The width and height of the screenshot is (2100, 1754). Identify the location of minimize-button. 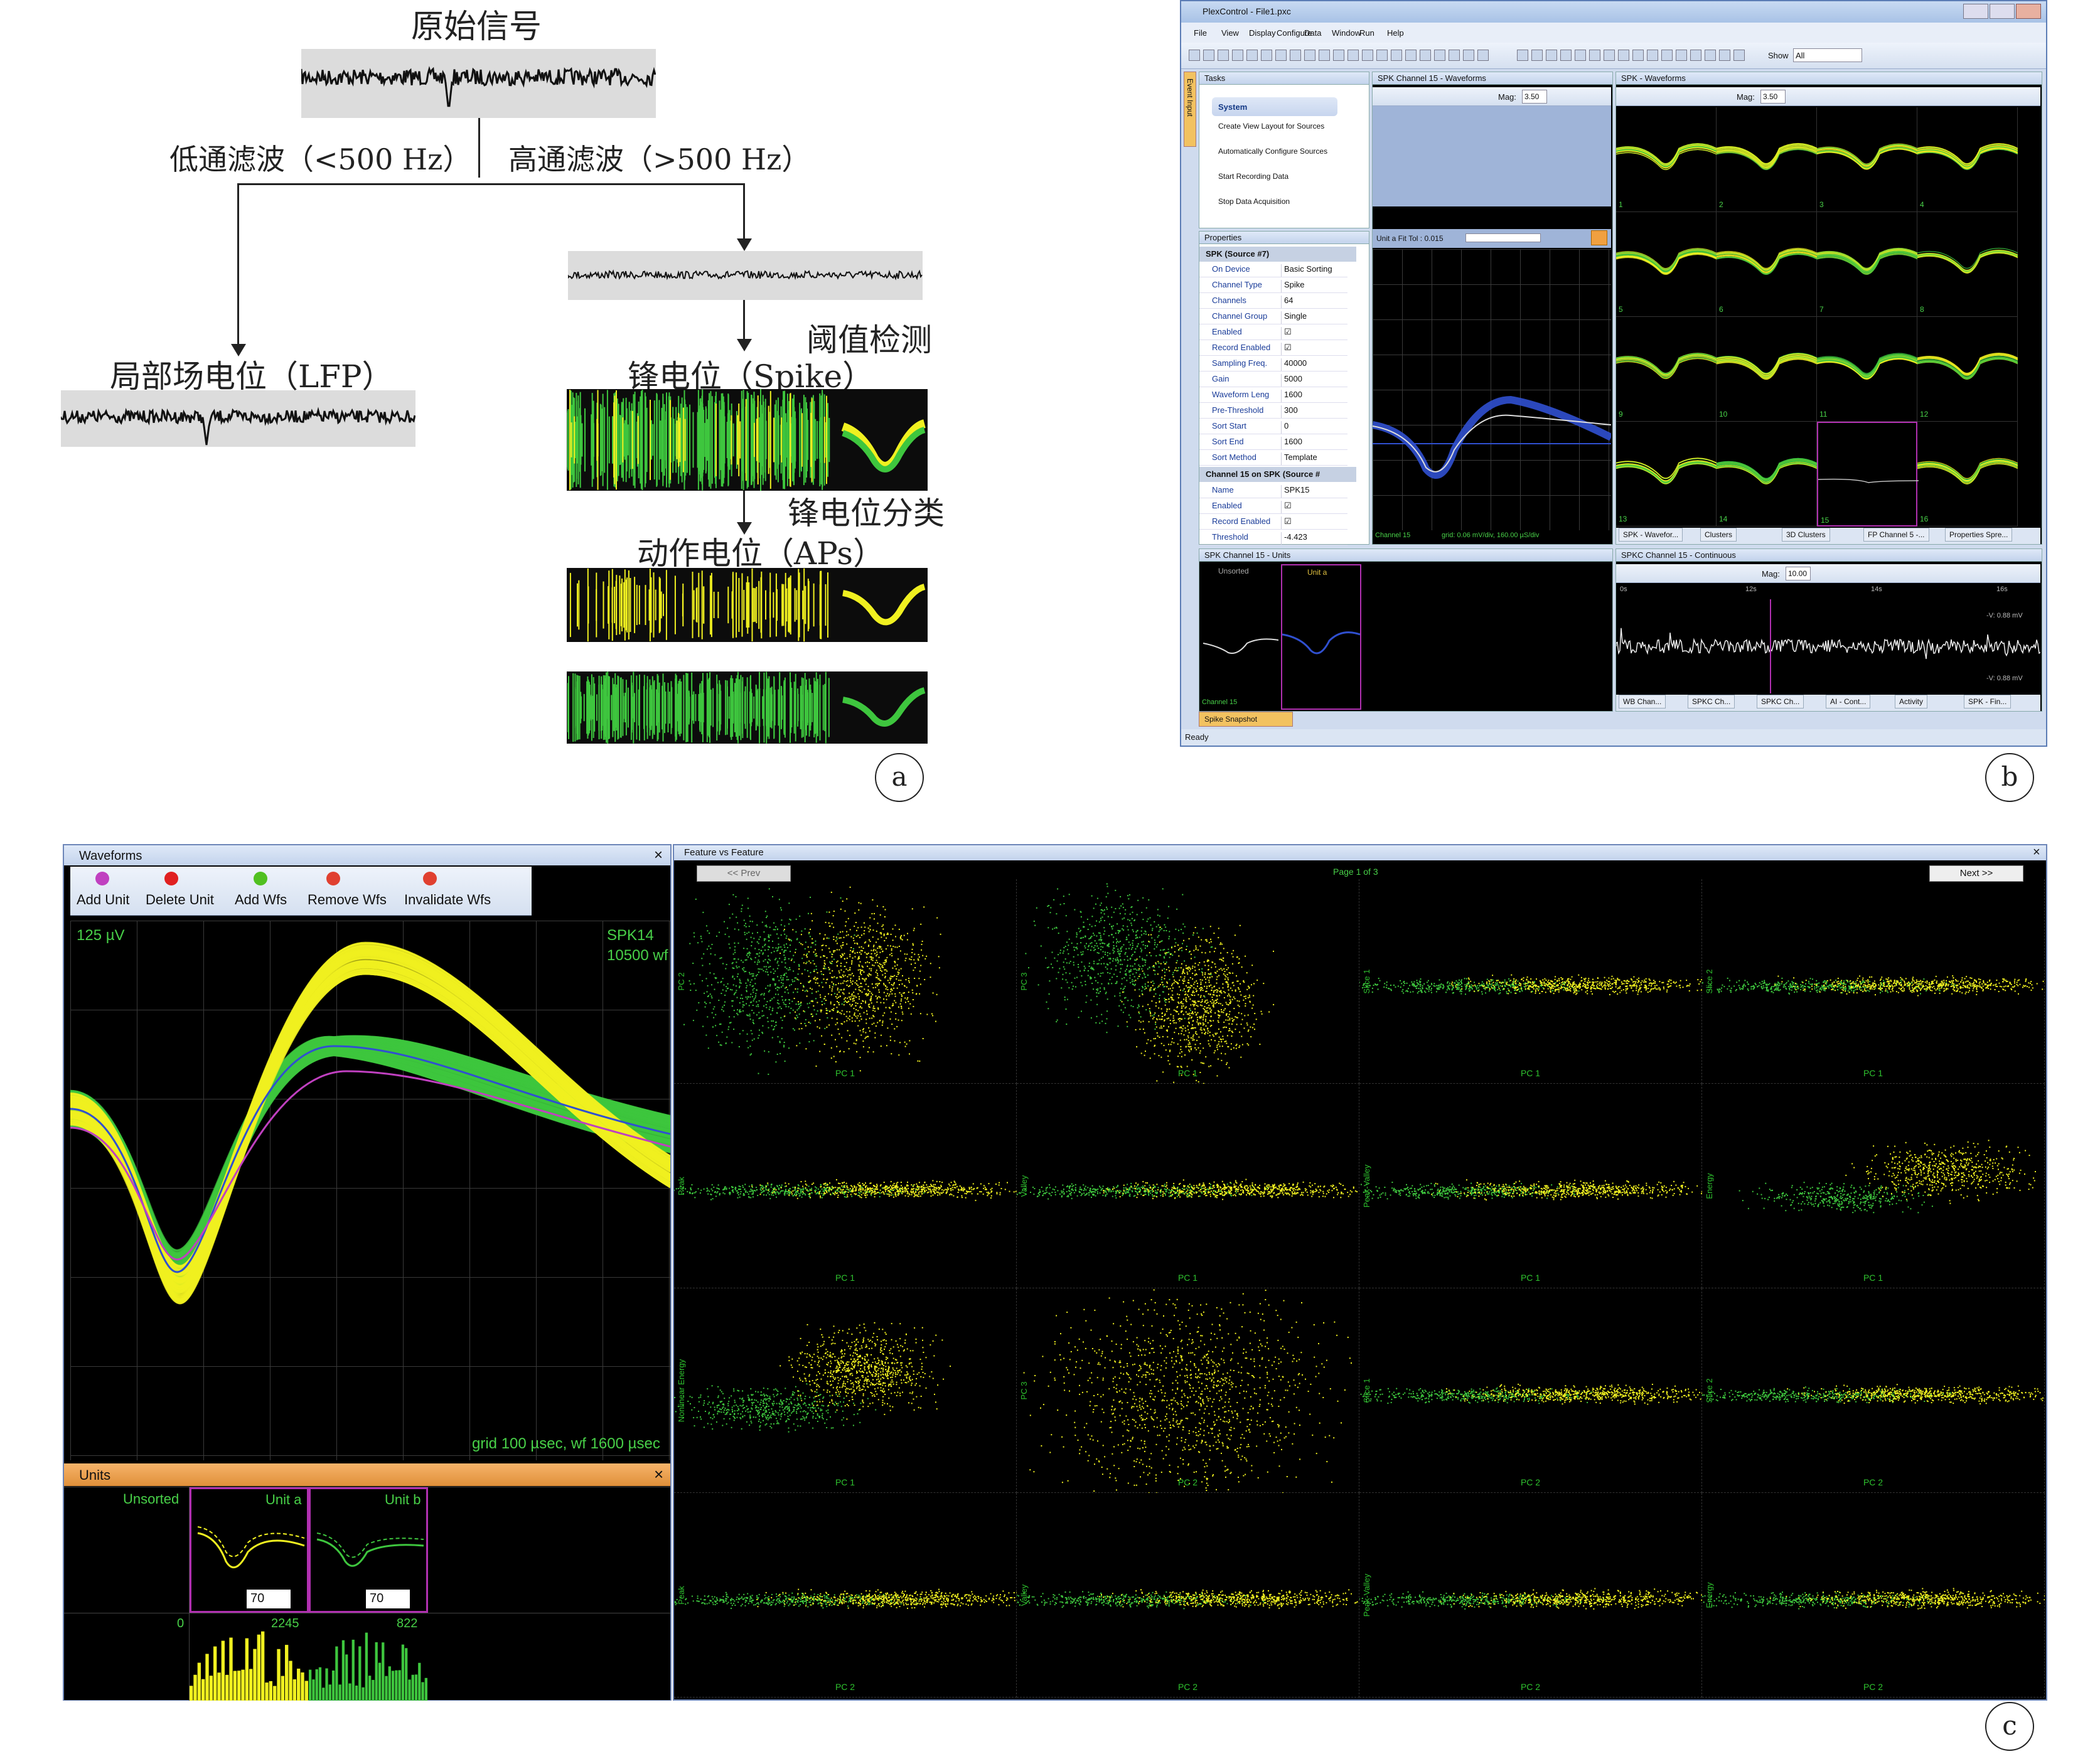
(1975, 11).